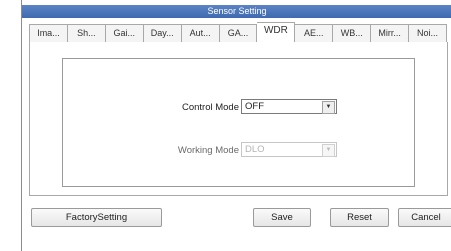  What do you see at coordinates (289, 149) in the screenshot?
I see `working-mode-select: DLO ▼` at bounding box center [289, 149].